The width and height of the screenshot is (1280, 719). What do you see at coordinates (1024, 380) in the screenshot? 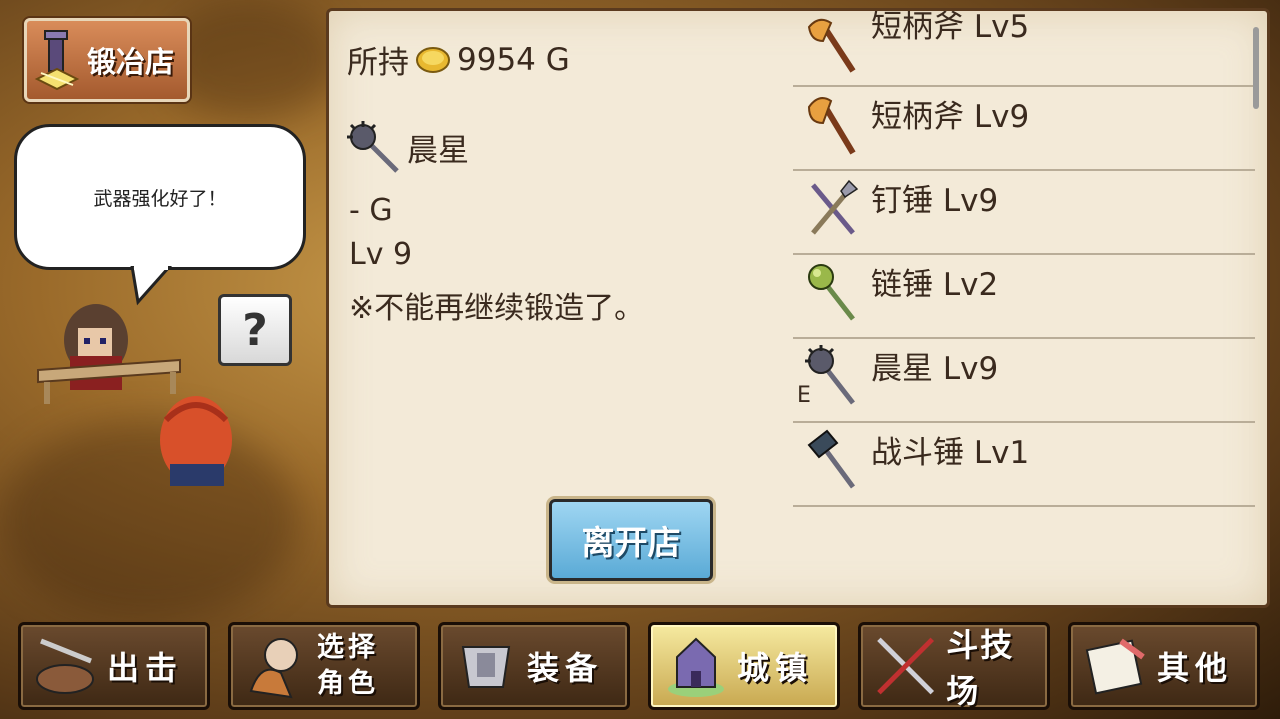
I see `list-item: 晨星 Lv9 E` at bounding box center [1024, 380].